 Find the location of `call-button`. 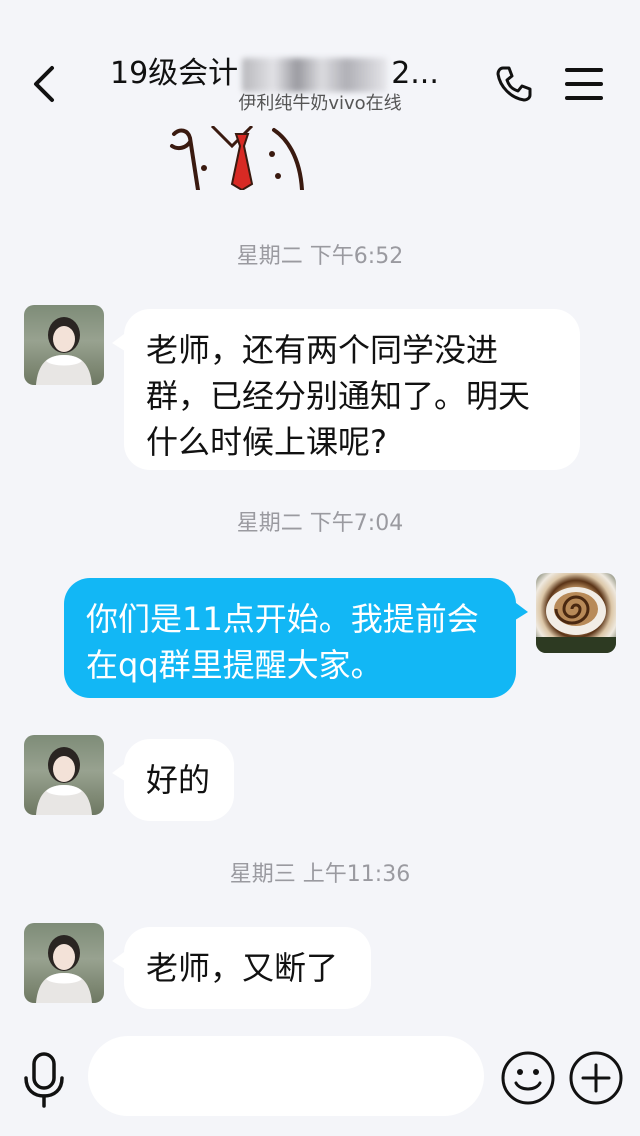

call-button is located at coordinates (514, 84).